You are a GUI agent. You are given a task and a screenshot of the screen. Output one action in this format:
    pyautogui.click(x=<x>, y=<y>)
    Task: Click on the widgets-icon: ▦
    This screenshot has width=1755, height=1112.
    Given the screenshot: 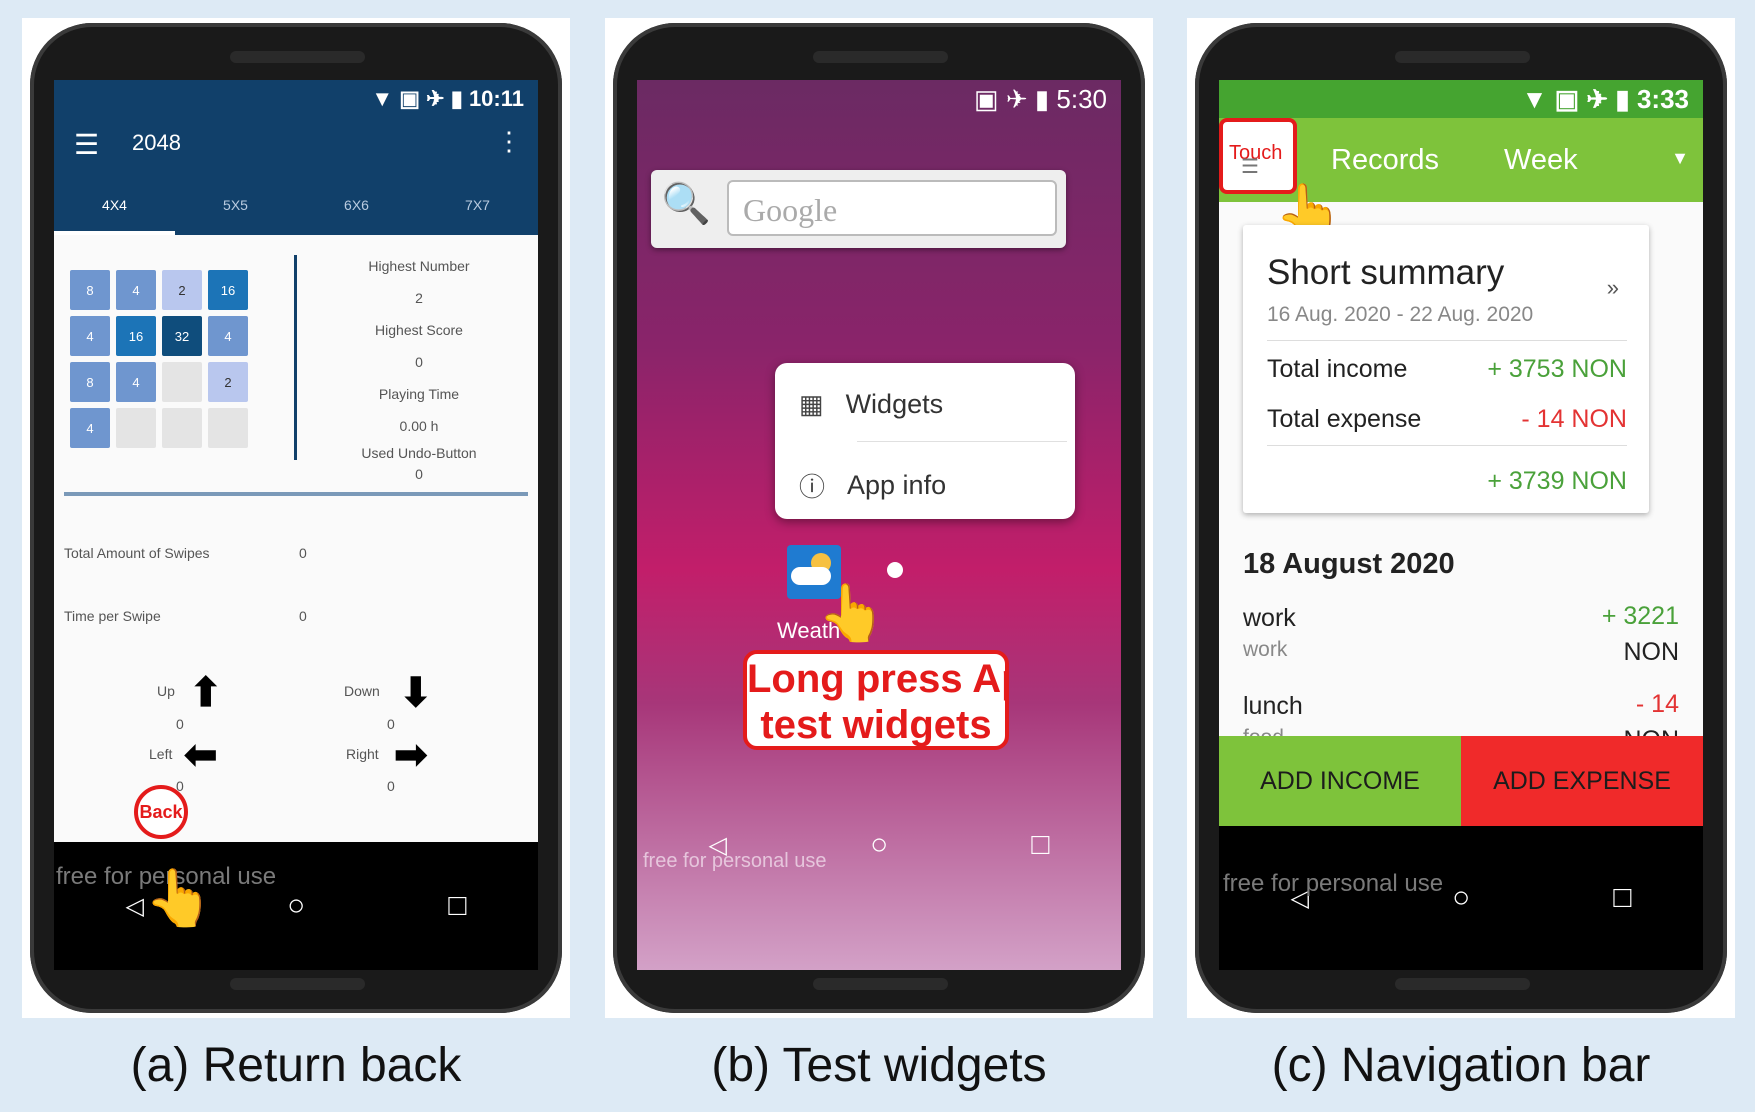 What is the action you would take?
    pyautogui.click(x=811, y=404)
    